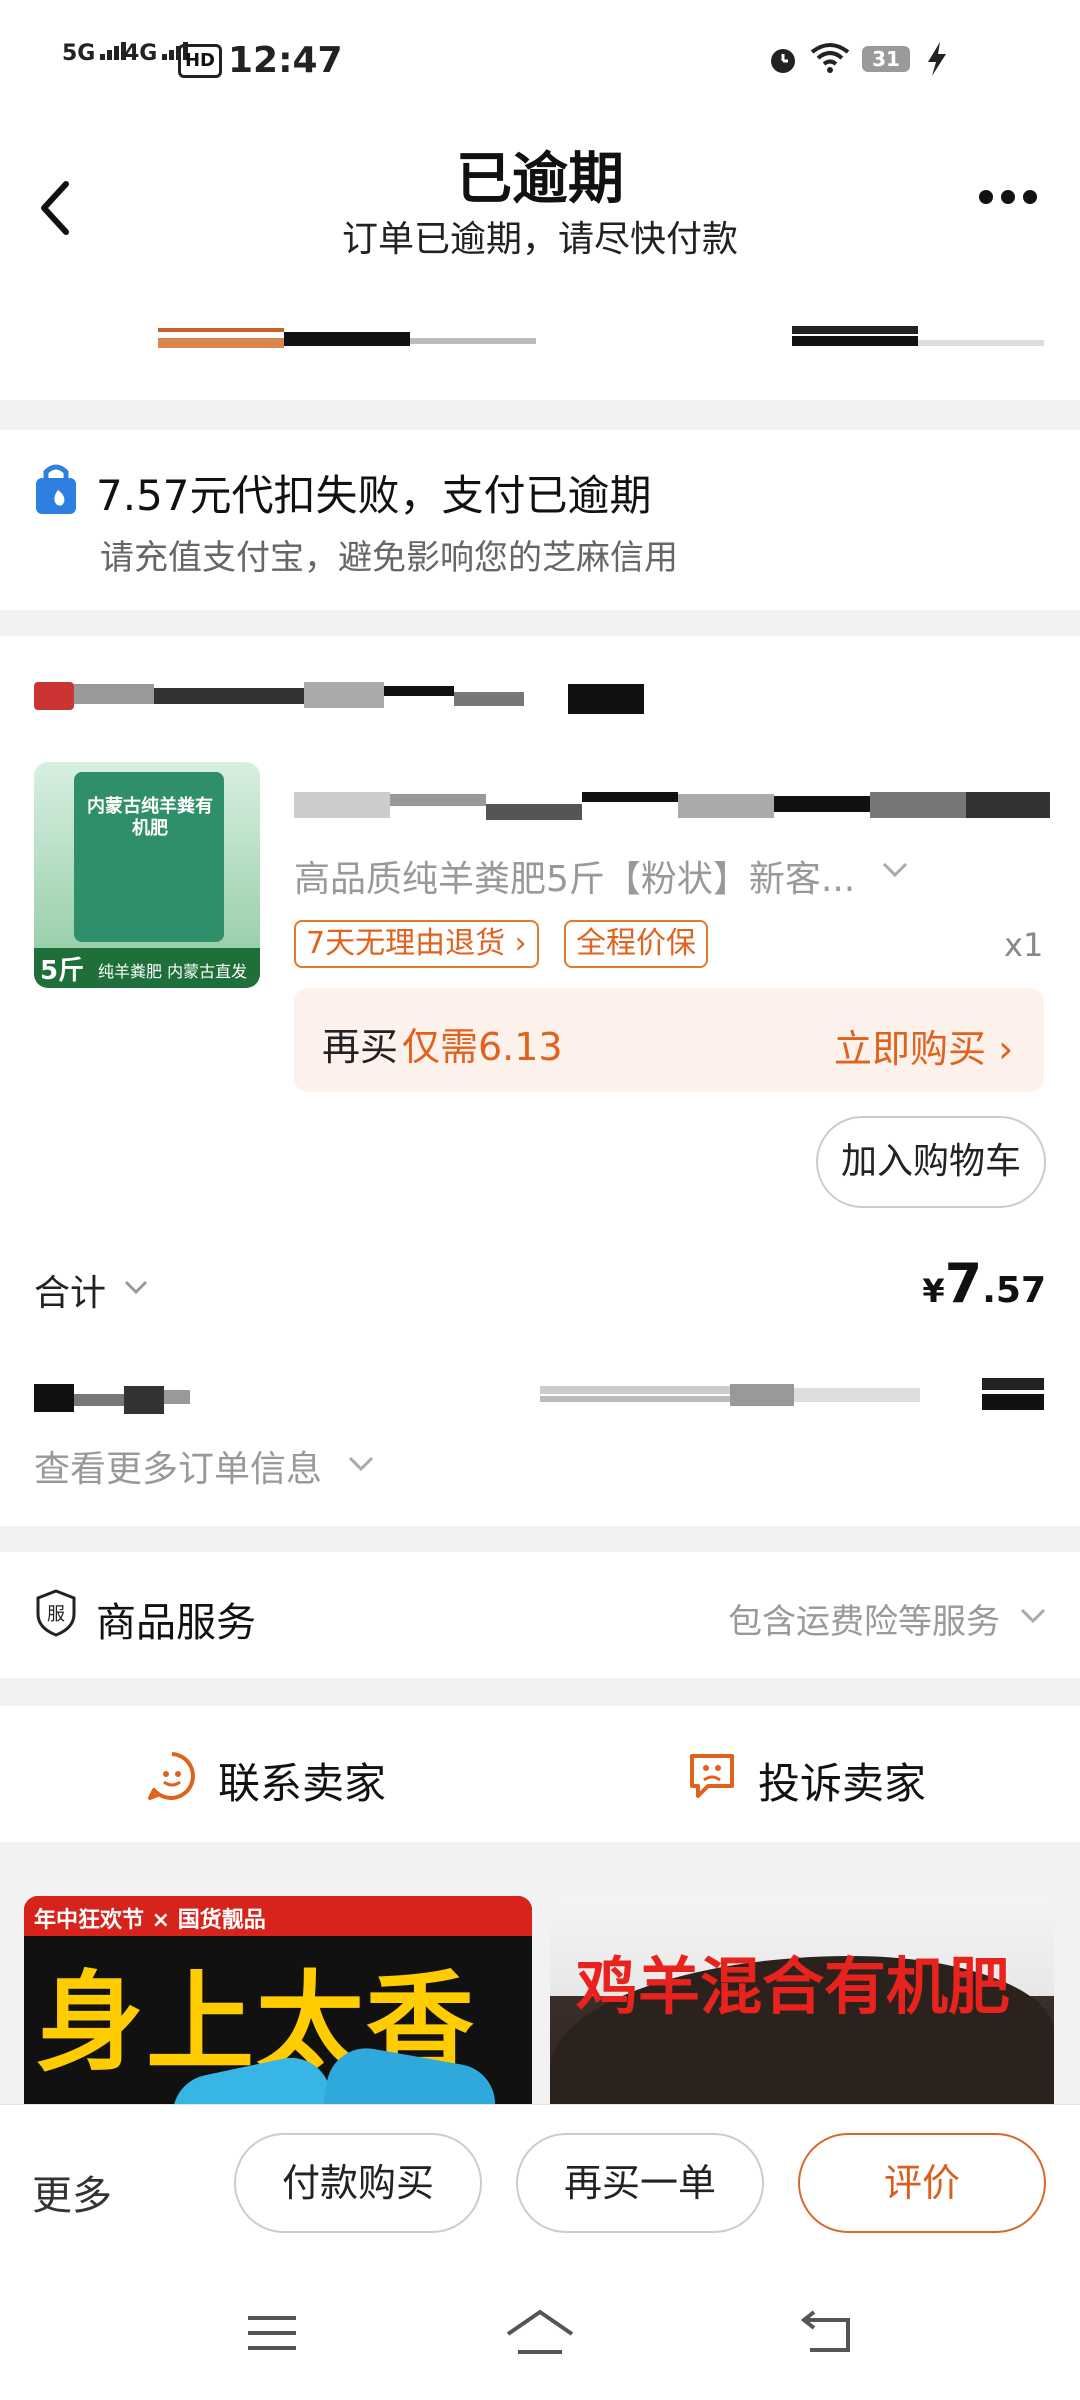 This screenshot has height=2400, width=1080. What do you see at coordinates (540, 1615) in the screenshot?
I see `service-row: 服 商品服务 包含运费险等服务` at bounding box center [540, 1615].